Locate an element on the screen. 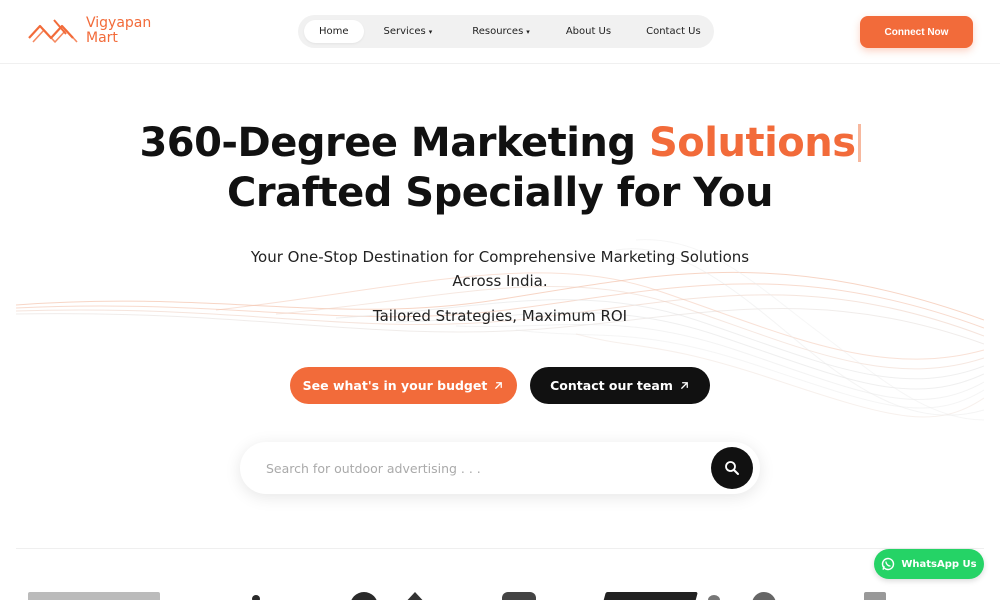 The image size is (1000, 600). nav-about-label: About Us is located at coordinates (588, 31).